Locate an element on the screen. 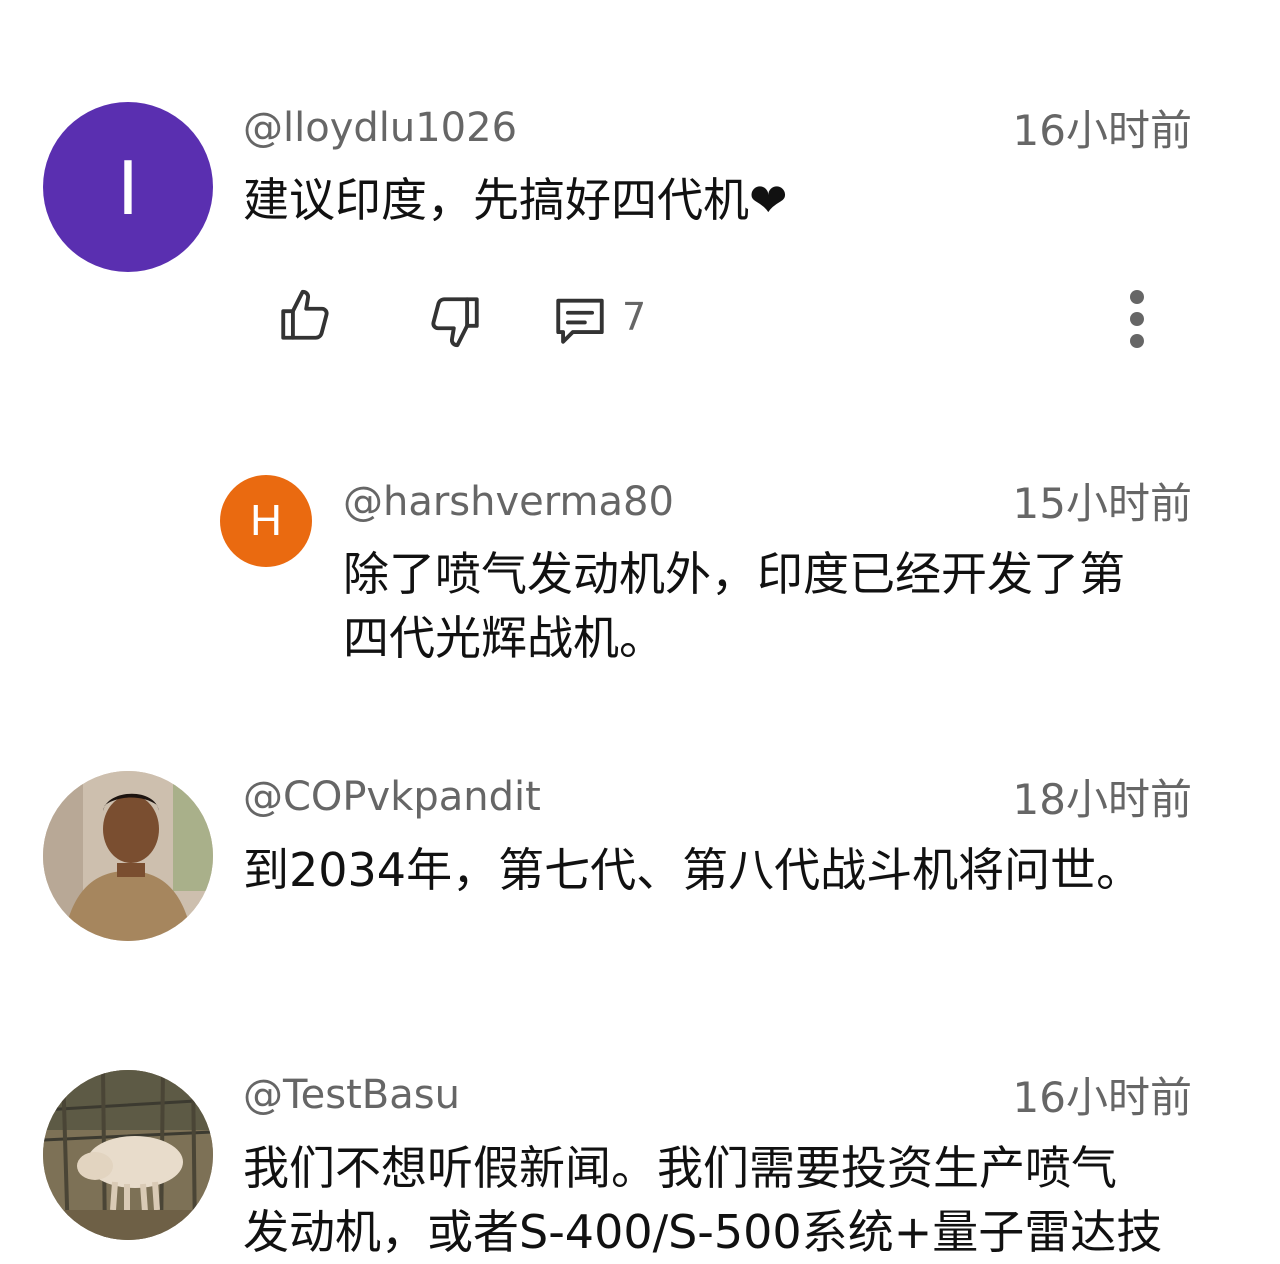 The height and width of the screenshot is (1264, 1280). comment-icon is located at coordinates (580, 321).